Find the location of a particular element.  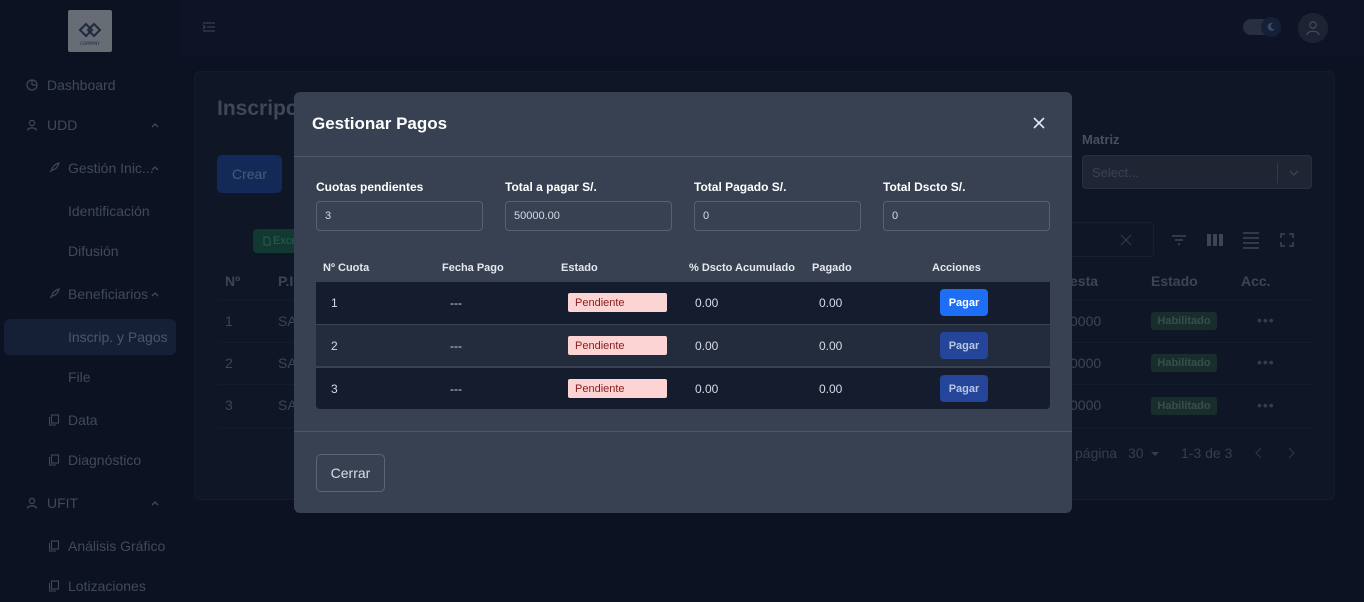

total-pagar-field: 50000.00 is located at coordinates (588, 216).